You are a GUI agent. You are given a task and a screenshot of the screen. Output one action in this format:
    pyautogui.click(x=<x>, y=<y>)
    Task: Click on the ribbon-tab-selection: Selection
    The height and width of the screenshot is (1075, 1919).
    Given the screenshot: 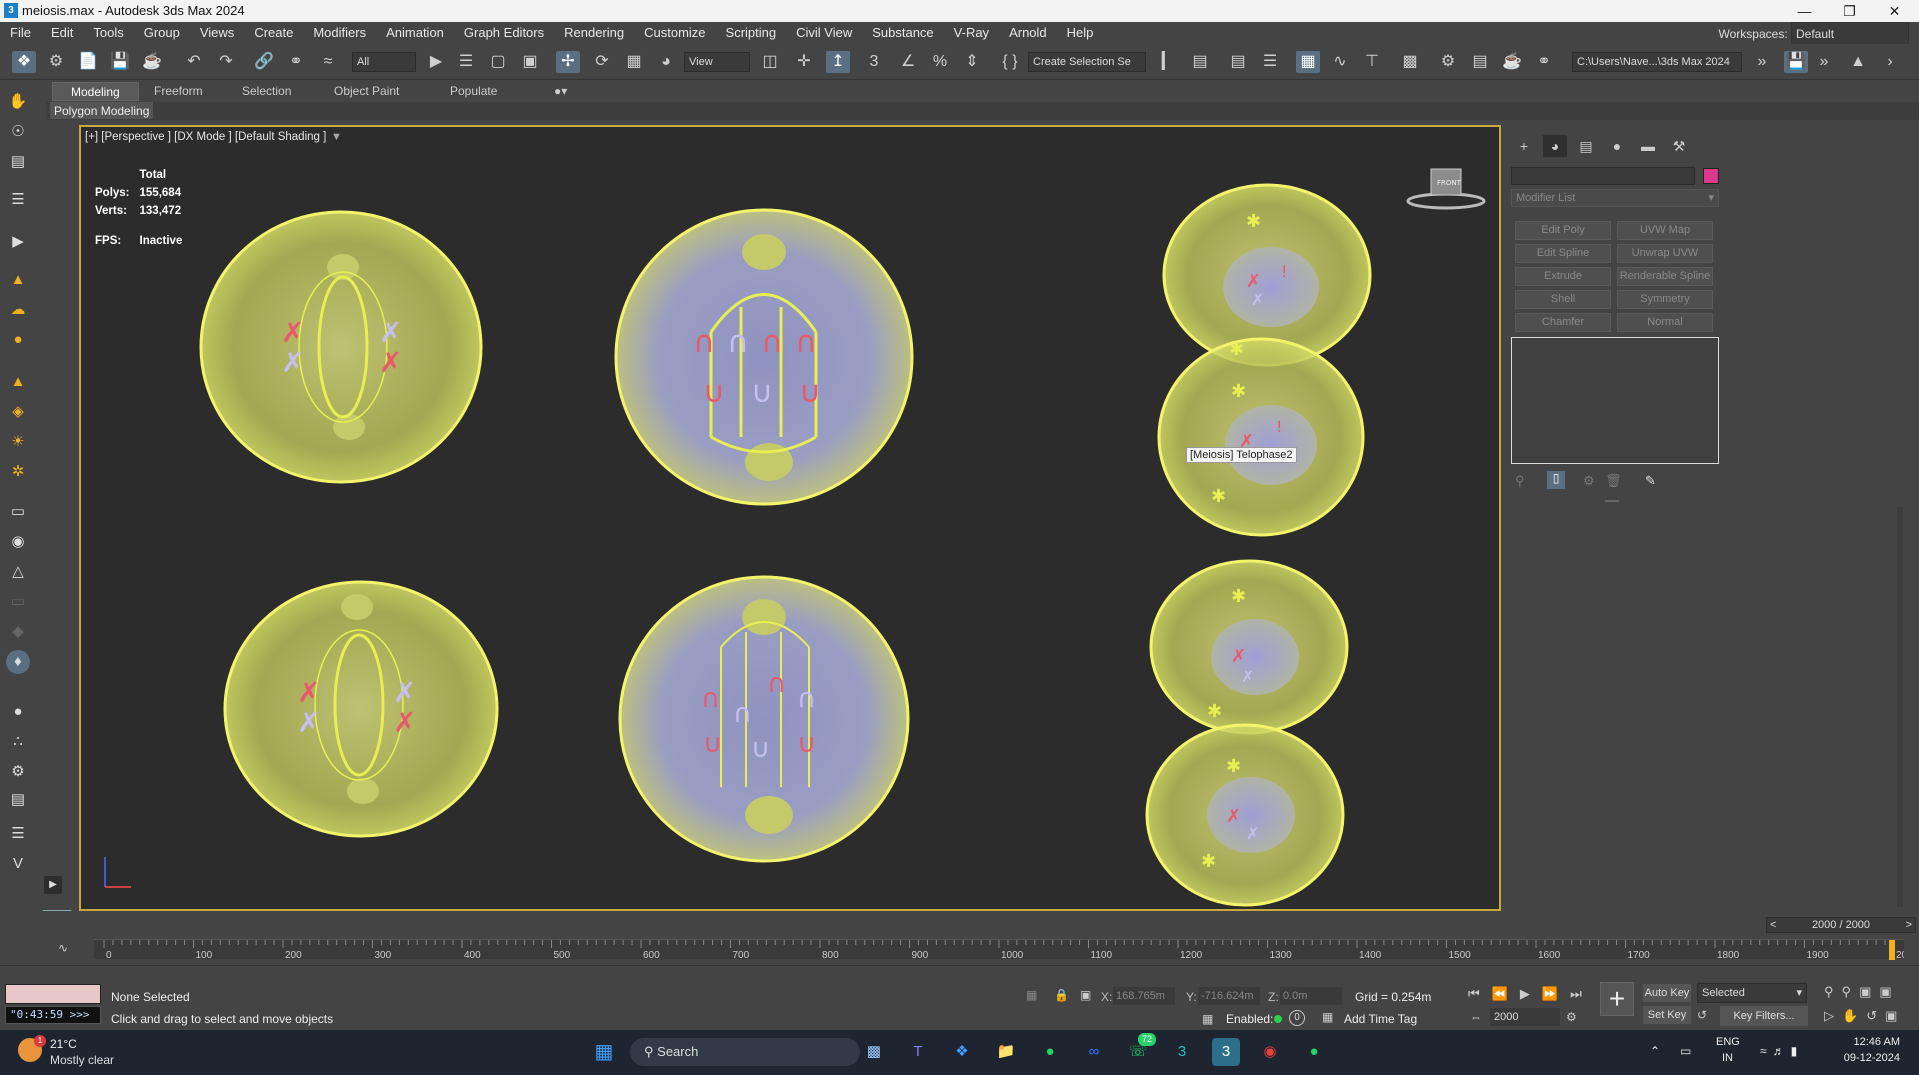 What is the action you would take?
    pyautogui.click(x=266, y=91)
    